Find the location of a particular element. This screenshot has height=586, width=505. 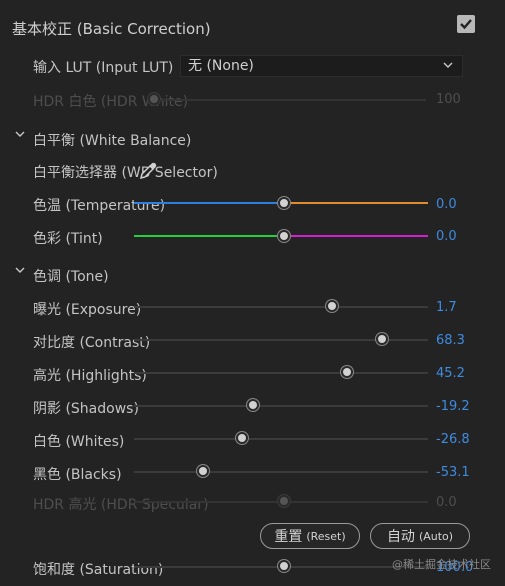

reset-button-label: 重置 is located at coordinates (288, 537).